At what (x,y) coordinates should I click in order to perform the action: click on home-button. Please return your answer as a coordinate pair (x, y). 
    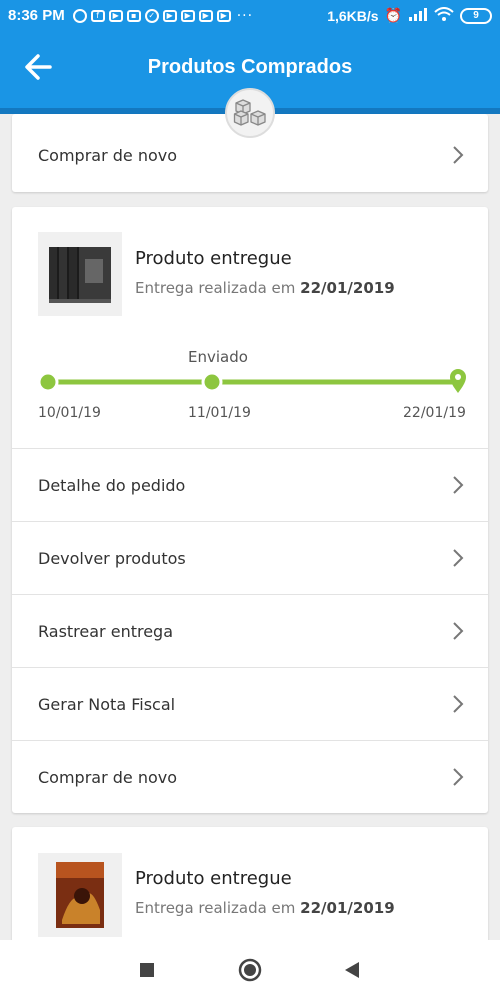
    Looking at the image, I should click on (250, 970).